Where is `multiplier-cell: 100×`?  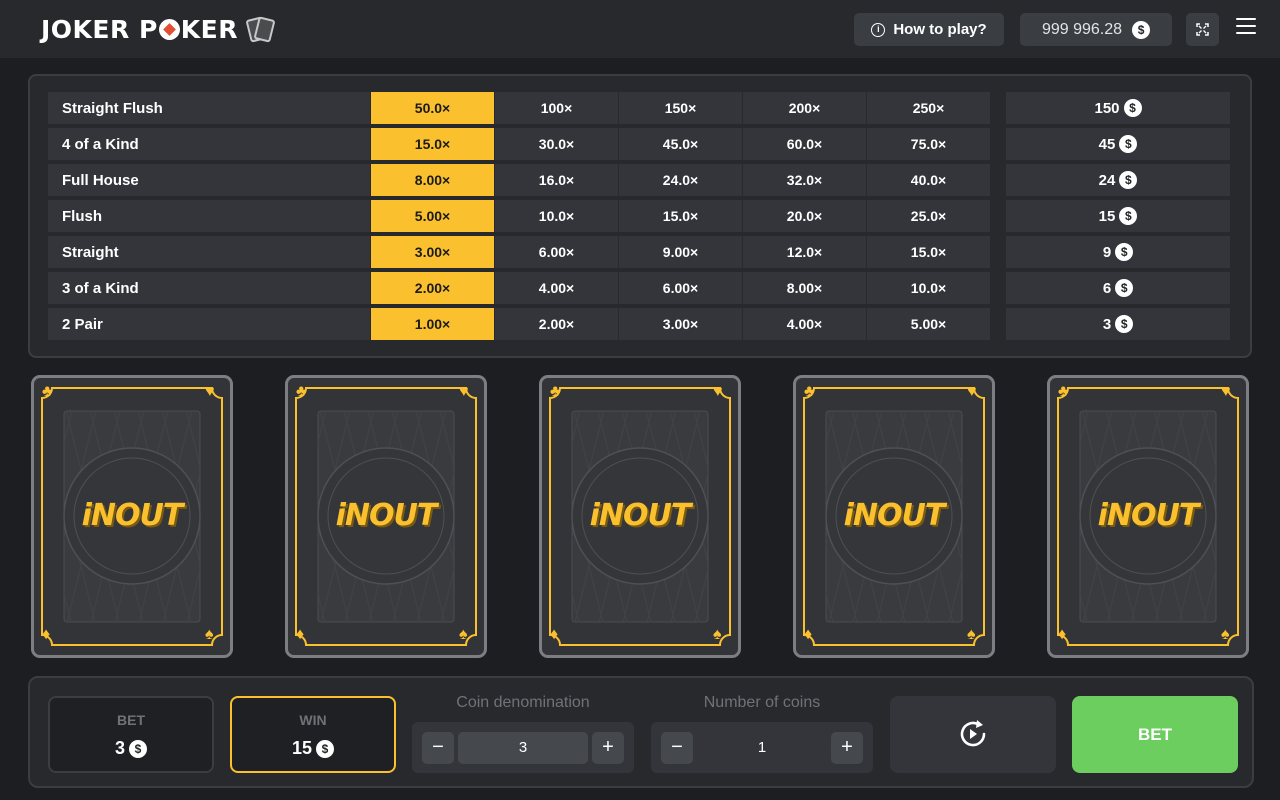
multiplier-cell: 100× is located at coordinates (556, 108).